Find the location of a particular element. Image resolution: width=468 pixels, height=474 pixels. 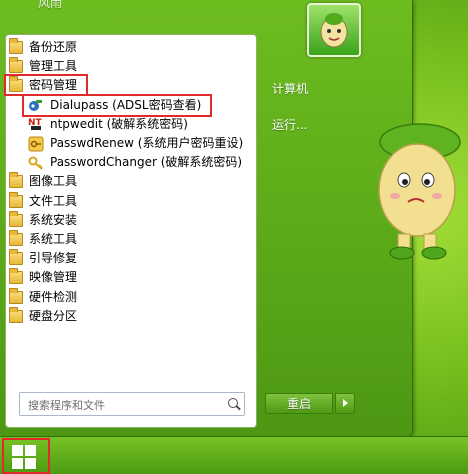

highlight-box-password-folder is located at coordinates (46, 85).